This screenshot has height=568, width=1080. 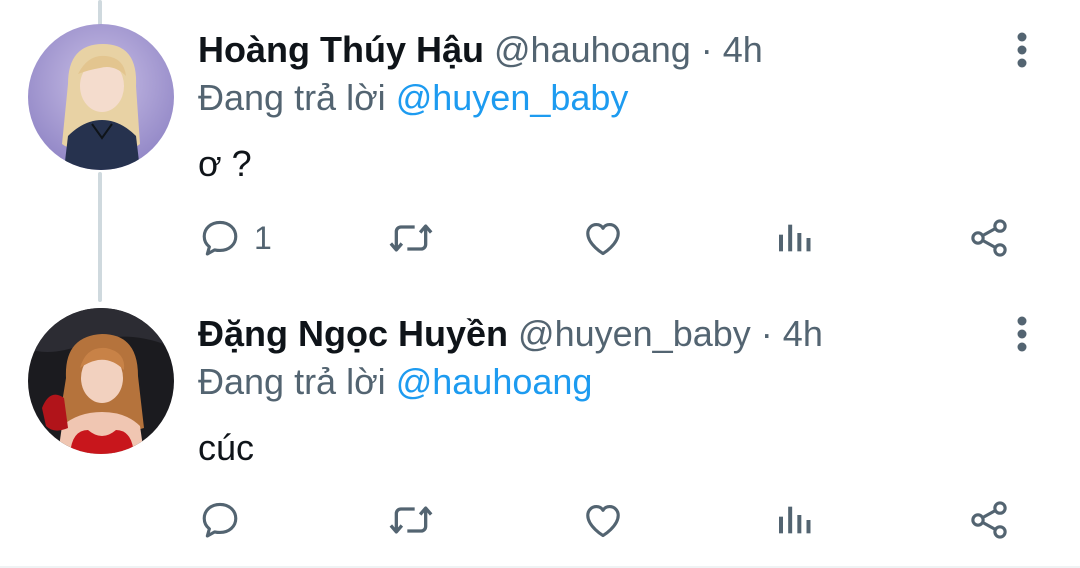 I want to click on author-handle: @hauhoang, so click(x=592, y=49).